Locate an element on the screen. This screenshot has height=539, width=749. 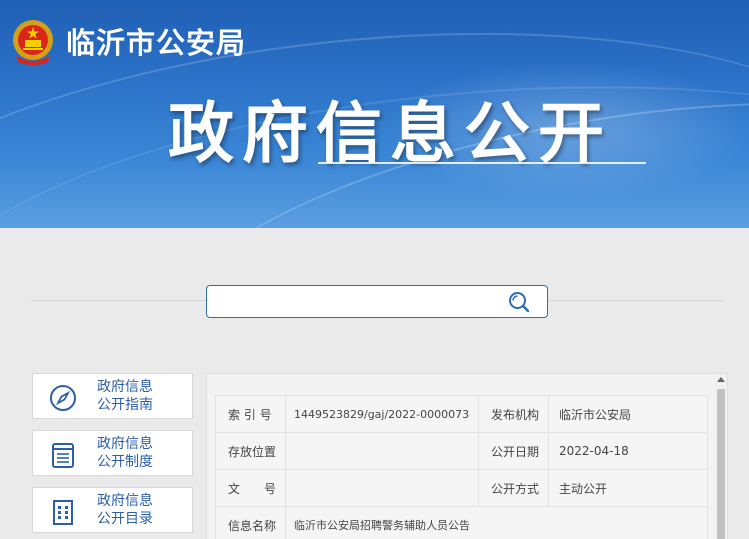
sidebar-item-guide: 政府信息 公开指南 is located at coordinates (112, 396).